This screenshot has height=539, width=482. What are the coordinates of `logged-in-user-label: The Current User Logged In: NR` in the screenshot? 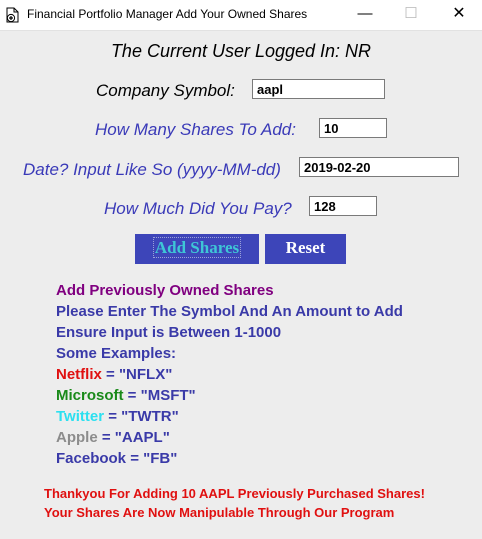 It's located at (241, 51).